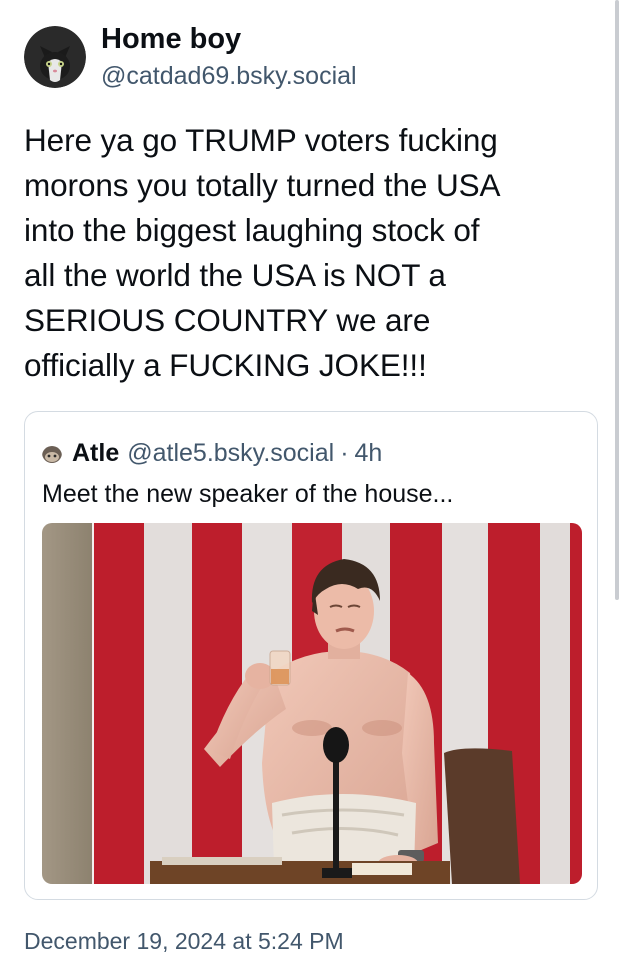 This screenshot has height=960, width=623. Describe the element at coordinates (190, 57) in the screenshot. I see `post-author: Home boy @catdad69.bsky.social` at that location.